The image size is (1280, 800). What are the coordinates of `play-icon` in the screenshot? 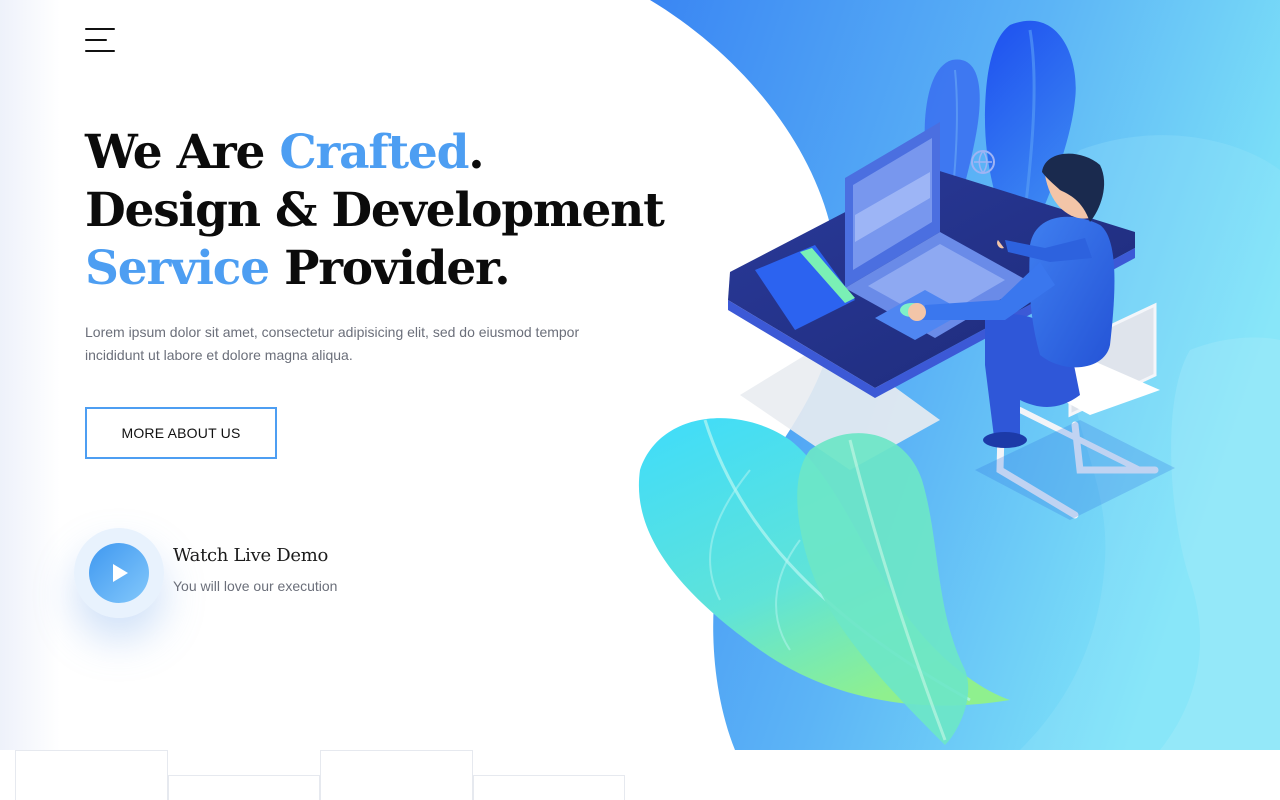 It's located at (120, 573).